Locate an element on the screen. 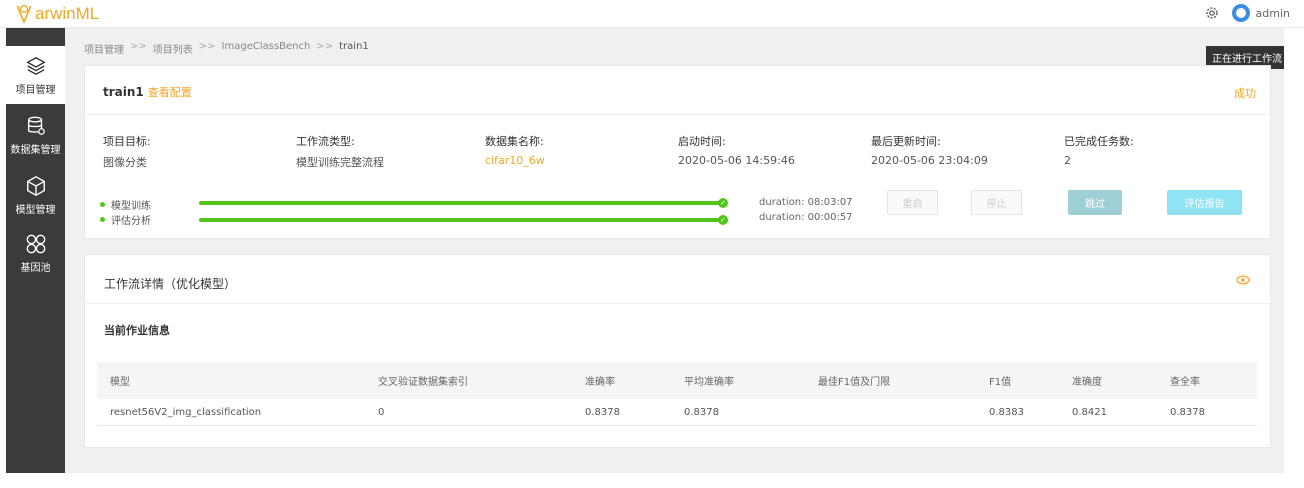  breadcrumb-item: ImageClassBench is located at coordinates (266, 48).